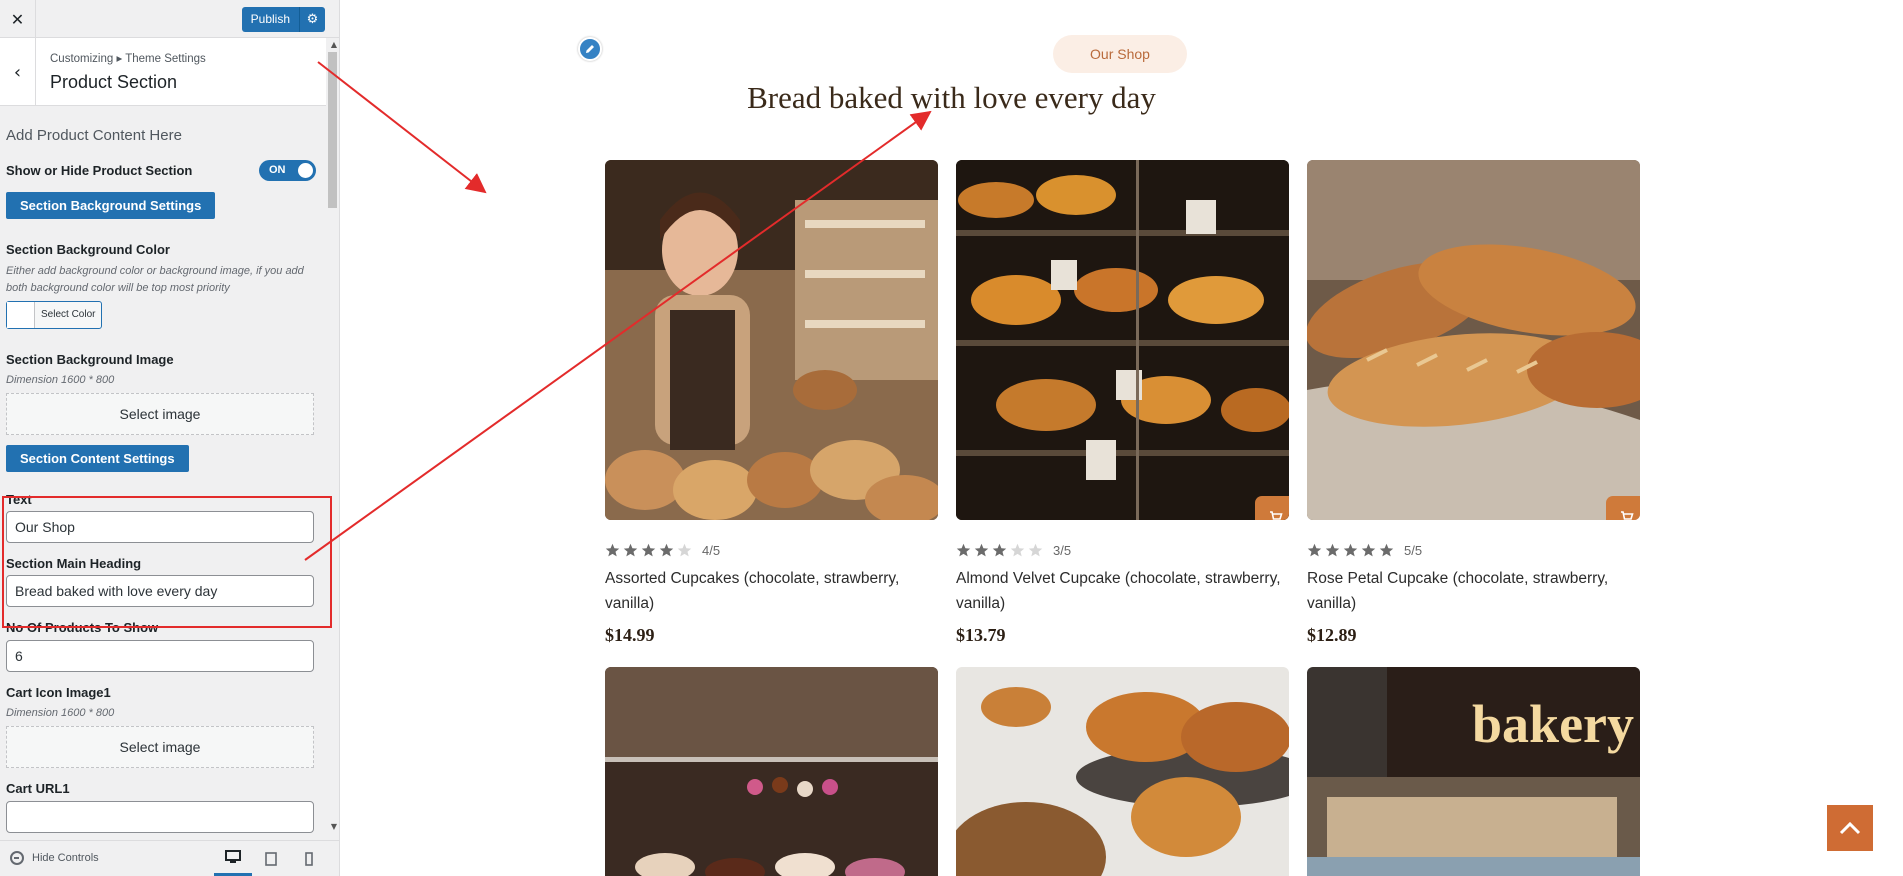 This screenshot has width=1903, height=876. What do you see at coordinates (1120, 54) in the screenshot?
I see `section-subtitle-pill: Our Shop` at bounding box center [1120, 54].